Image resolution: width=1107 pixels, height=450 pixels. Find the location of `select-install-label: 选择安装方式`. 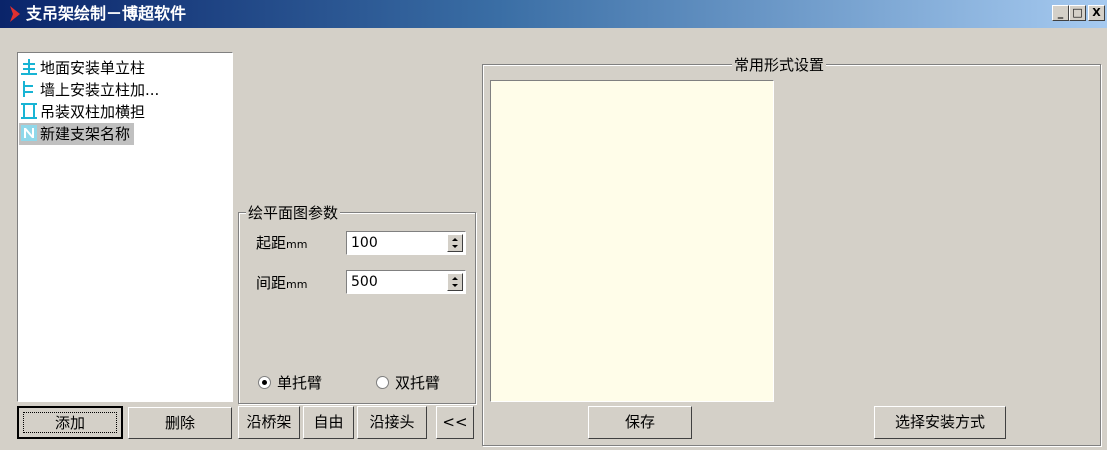

select-install-label: 选择安装方式 is located at coordinates (939, 422).